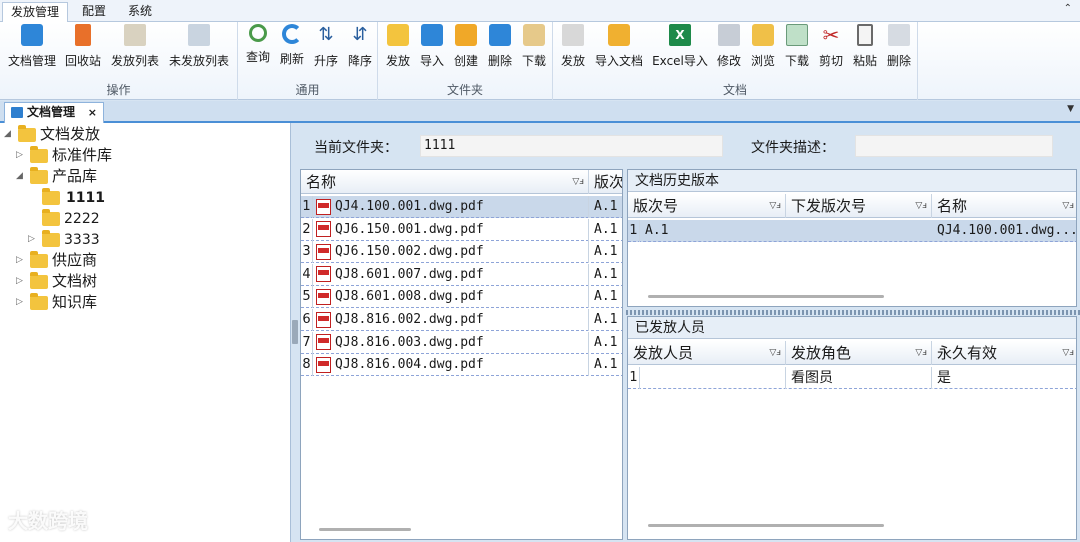 The height and width of the screenshot is (542, 1080). What do you see at coordinates (1004, 353) in the screenshot?
I see `column-header-permanent: 永久有效 ▽ⅎ` at bounding box center [1004, 353].